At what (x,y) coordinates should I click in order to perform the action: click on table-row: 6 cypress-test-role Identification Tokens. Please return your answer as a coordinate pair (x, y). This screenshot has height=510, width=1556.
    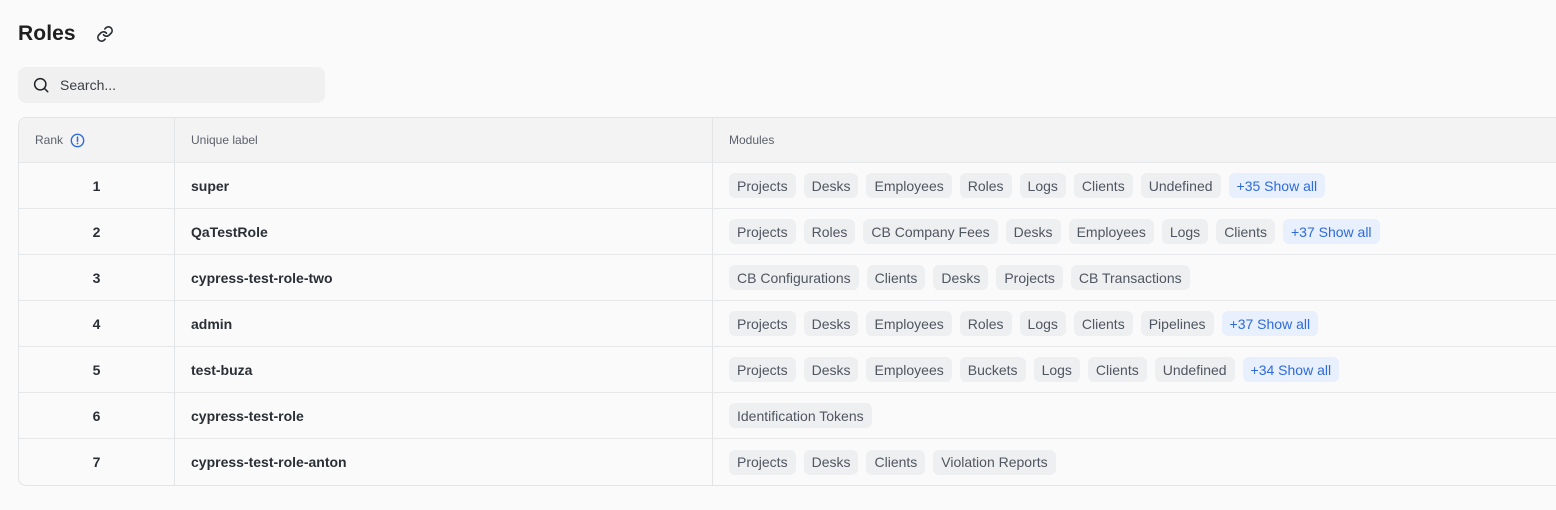
    Looking at the image, I should click on (787, 416).